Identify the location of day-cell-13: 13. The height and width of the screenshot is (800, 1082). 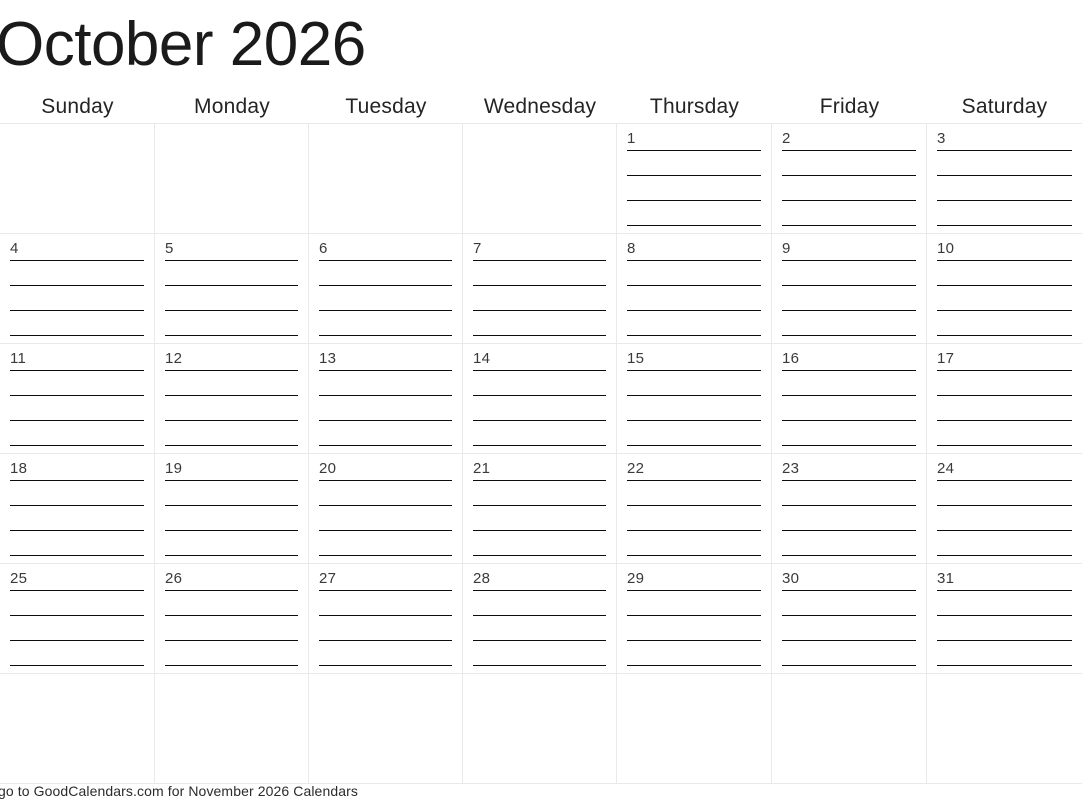
(386, 399).